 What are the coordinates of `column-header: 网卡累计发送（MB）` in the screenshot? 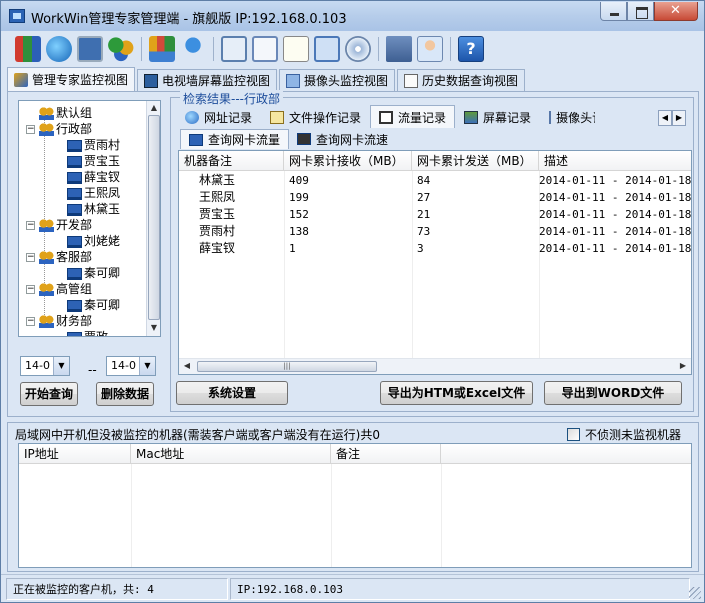 It's located at (475, 161).